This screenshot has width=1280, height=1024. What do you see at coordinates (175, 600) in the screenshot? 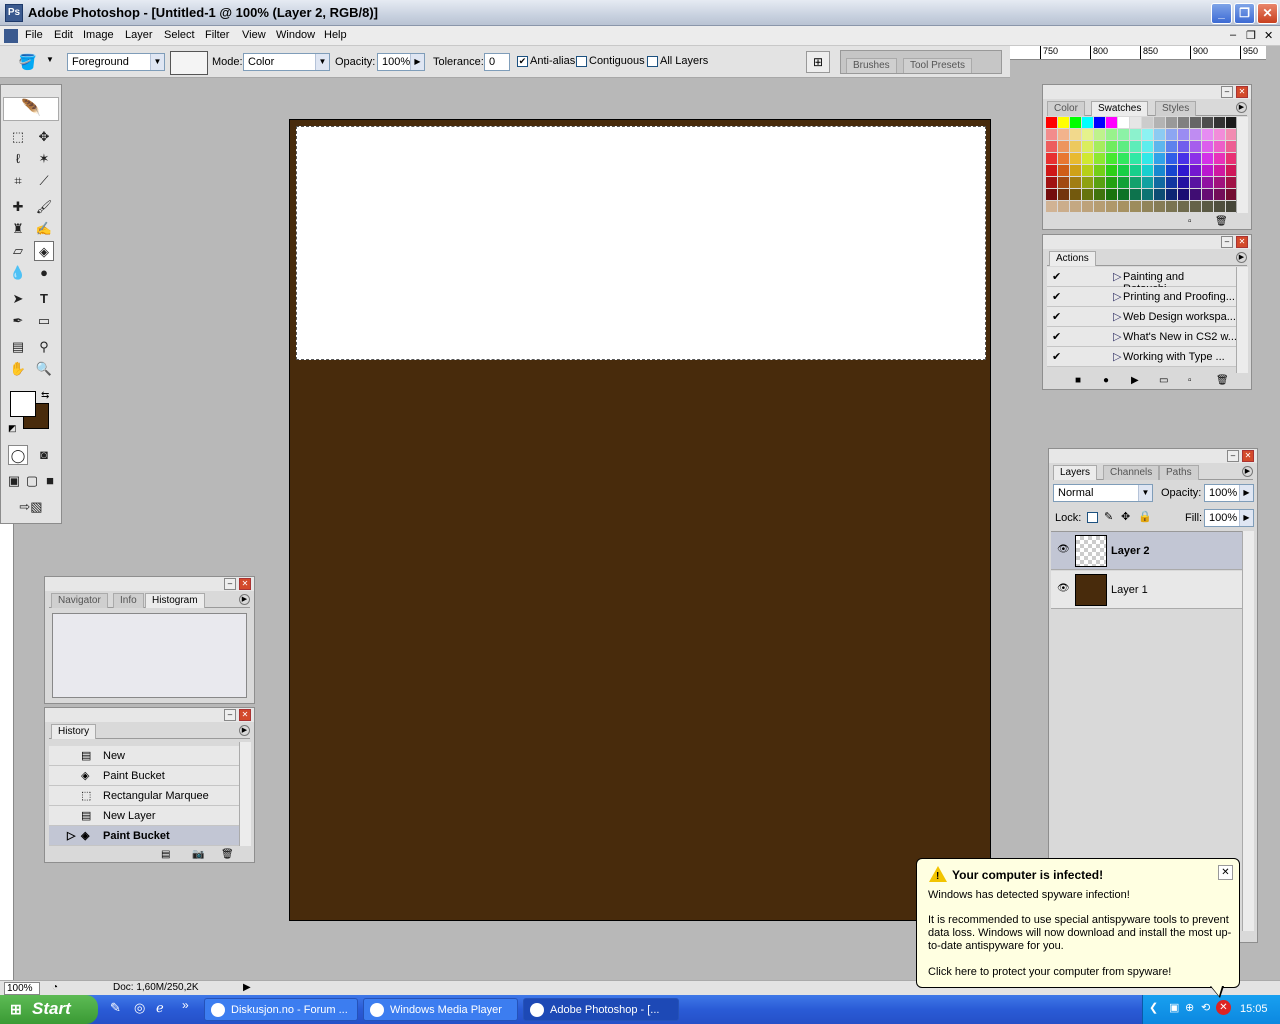
I see `tab-histogram: Histogram` at bounding box center [175, 600].